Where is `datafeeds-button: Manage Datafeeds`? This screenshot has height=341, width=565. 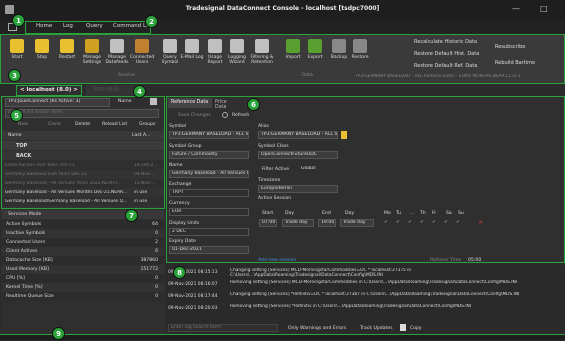 datafeeds-button: Manage Datafeeds is located at coordinates (117, 52).